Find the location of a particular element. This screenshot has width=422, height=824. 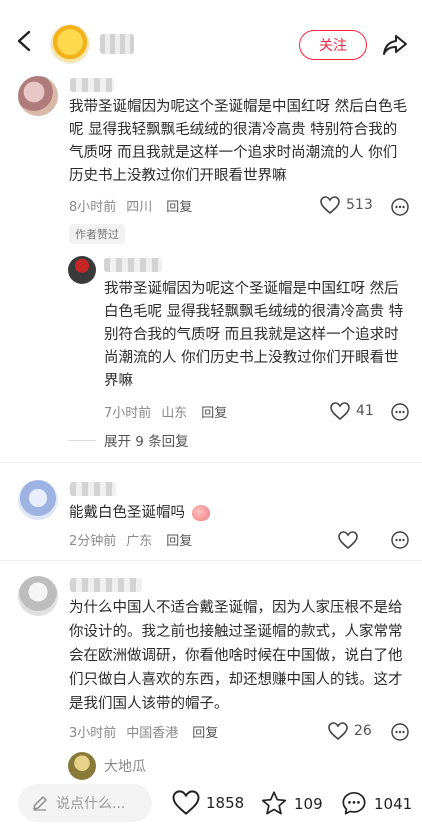

reply-time: 7小时前 is located at coordinates (128, 413).